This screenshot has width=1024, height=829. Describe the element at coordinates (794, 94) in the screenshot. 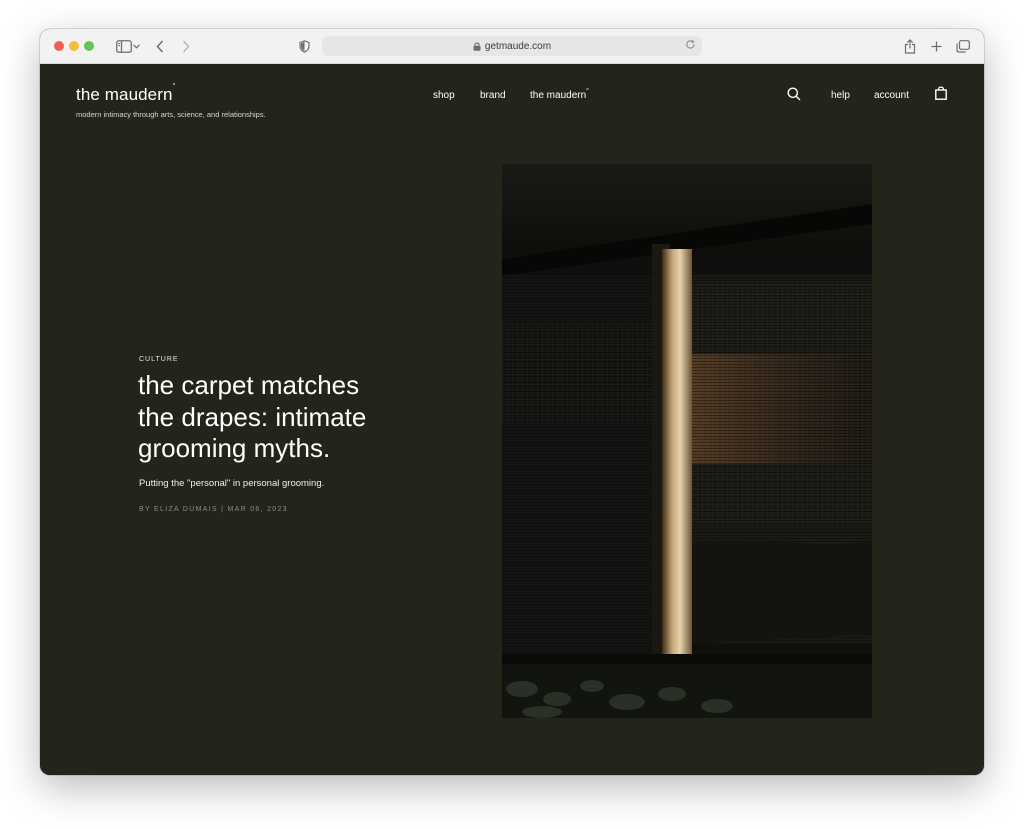

I see `search-icon` at that location.